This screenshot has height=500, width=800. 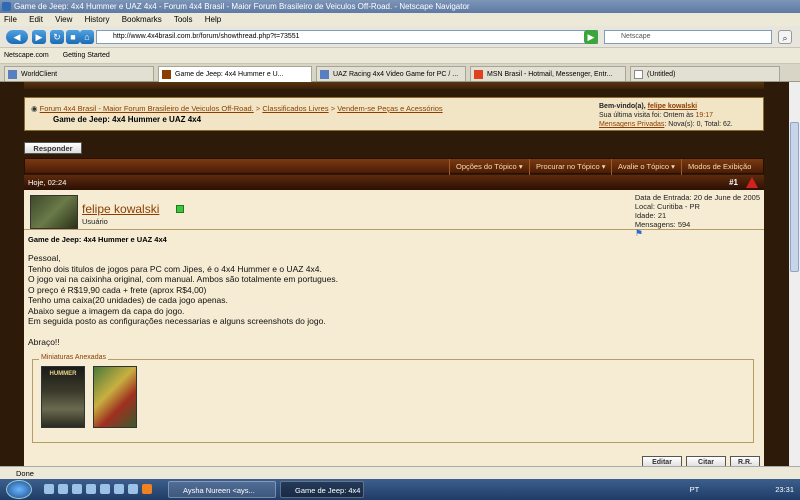 What do you see at coordinates (180, 209) in the screenshot?
I see `online-status-icon` at bounding box center [180, 209].